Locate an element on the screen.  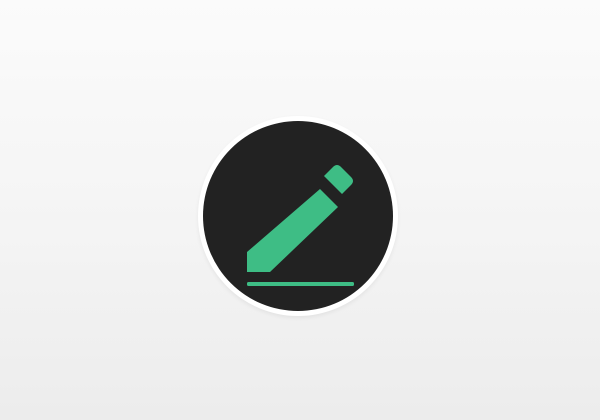
edit-button-disc is located at coordinates (298, 216).